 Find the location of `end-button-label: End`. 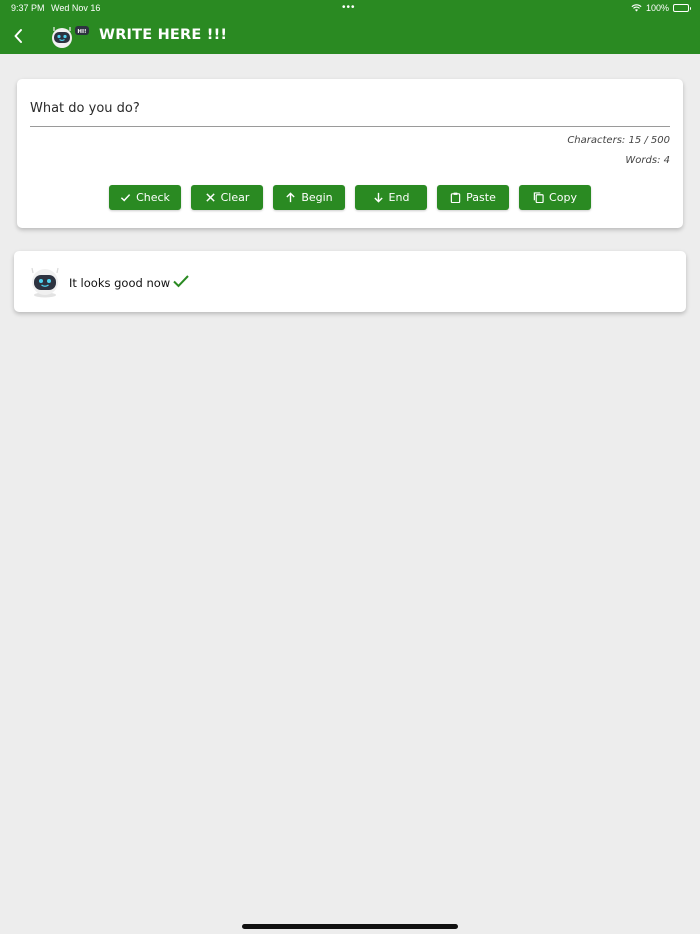

end-button-label: End is located at coordinates (399, 197).